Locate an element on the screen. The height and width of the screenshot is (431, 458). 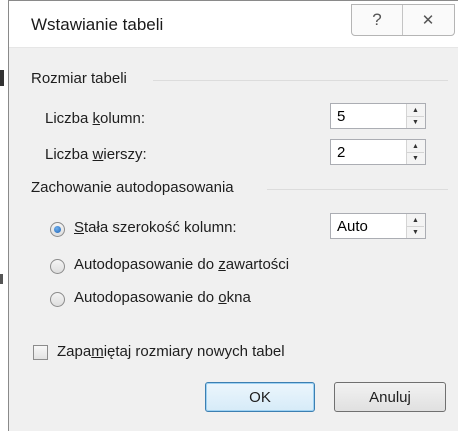
radio-autofit-window is located at coordinates (57, 299).